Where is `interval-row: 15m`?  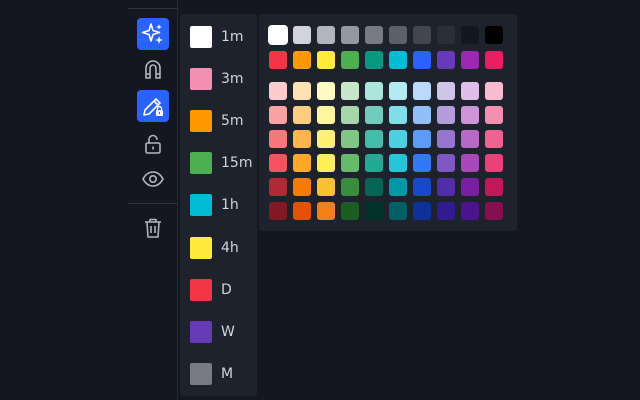
interval-row: 15m is located at coordinates (218, 163).